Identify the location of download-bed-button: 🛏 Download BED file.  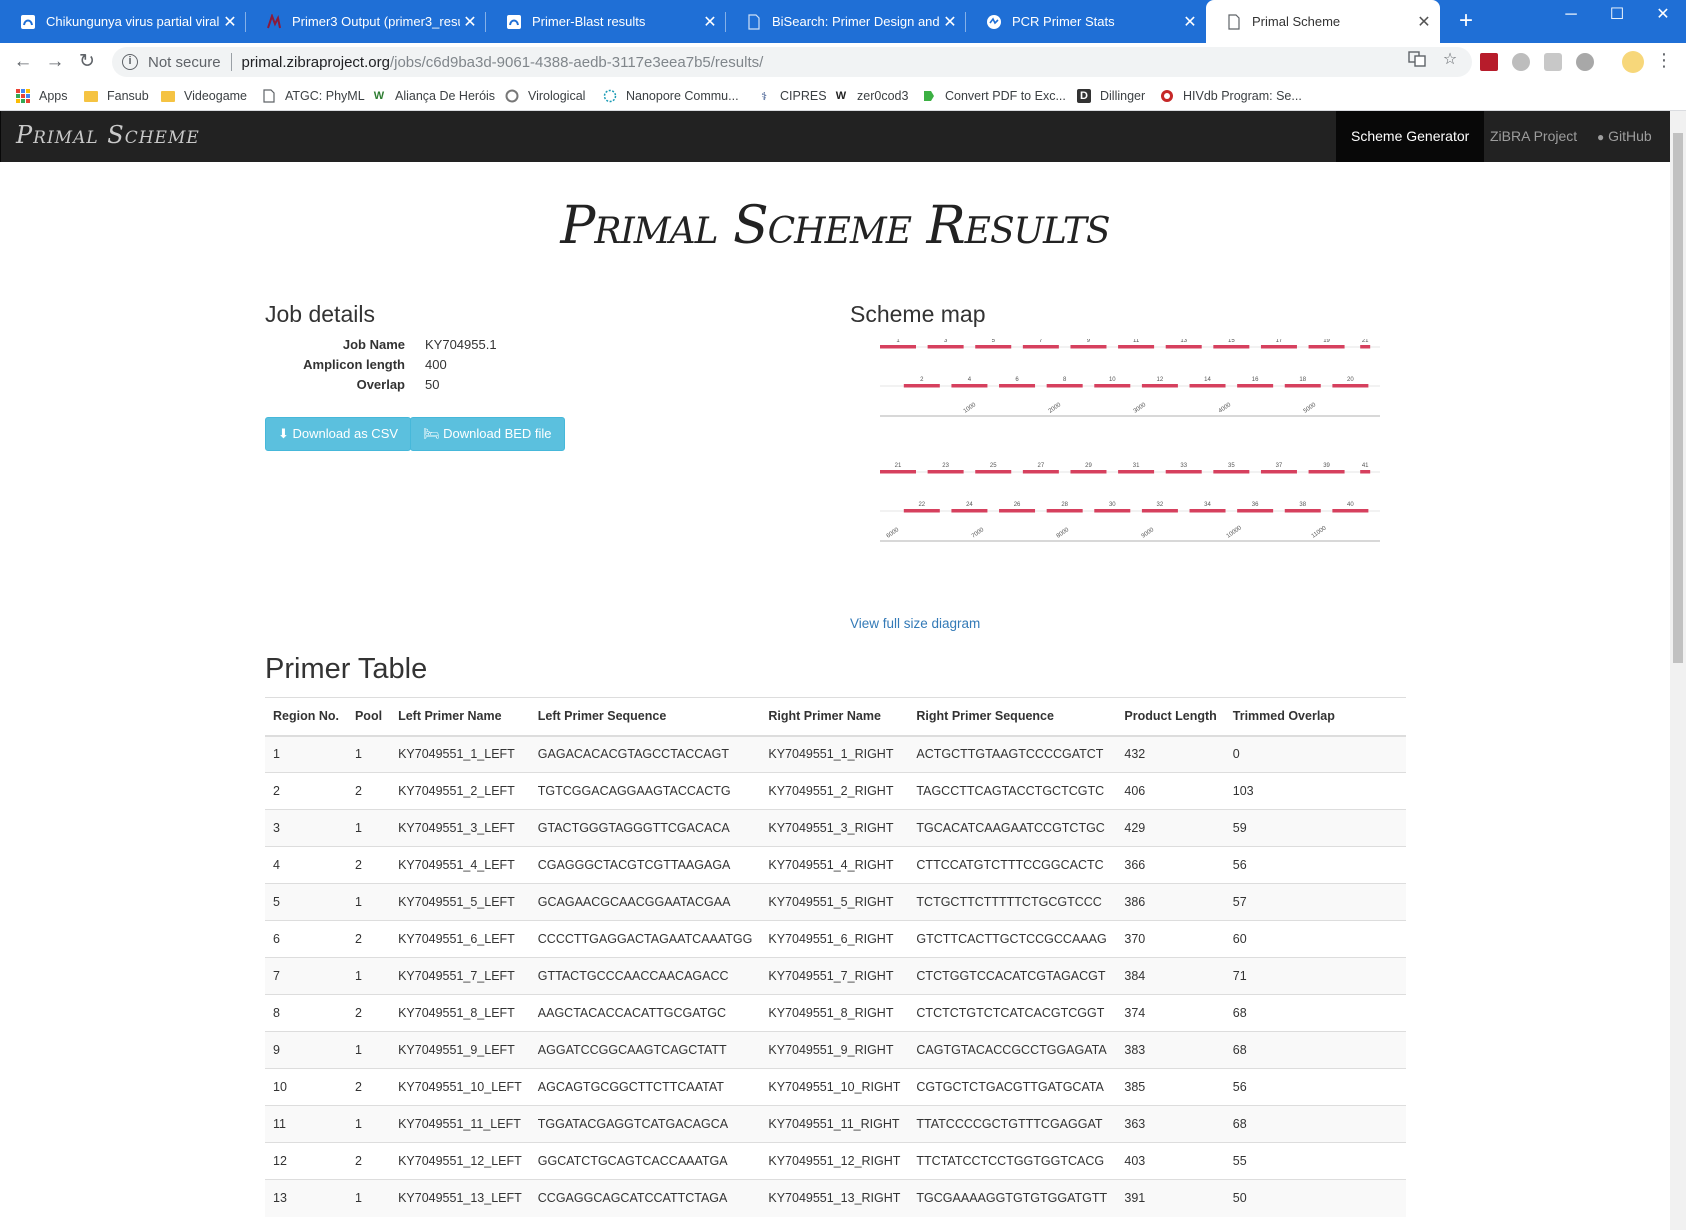
(487, 434).